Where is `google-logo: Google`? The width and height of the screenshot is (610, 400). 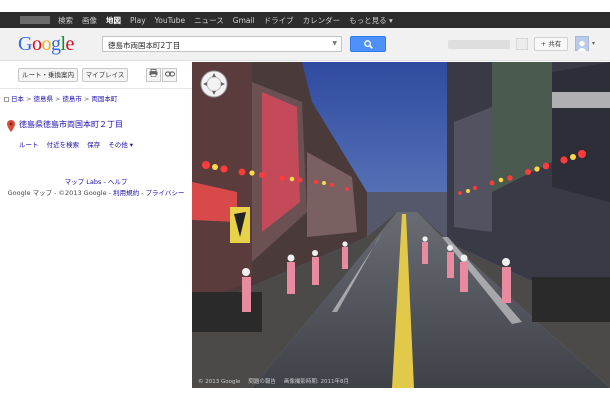
google-logo: Google is located at coordinates (46, 44).